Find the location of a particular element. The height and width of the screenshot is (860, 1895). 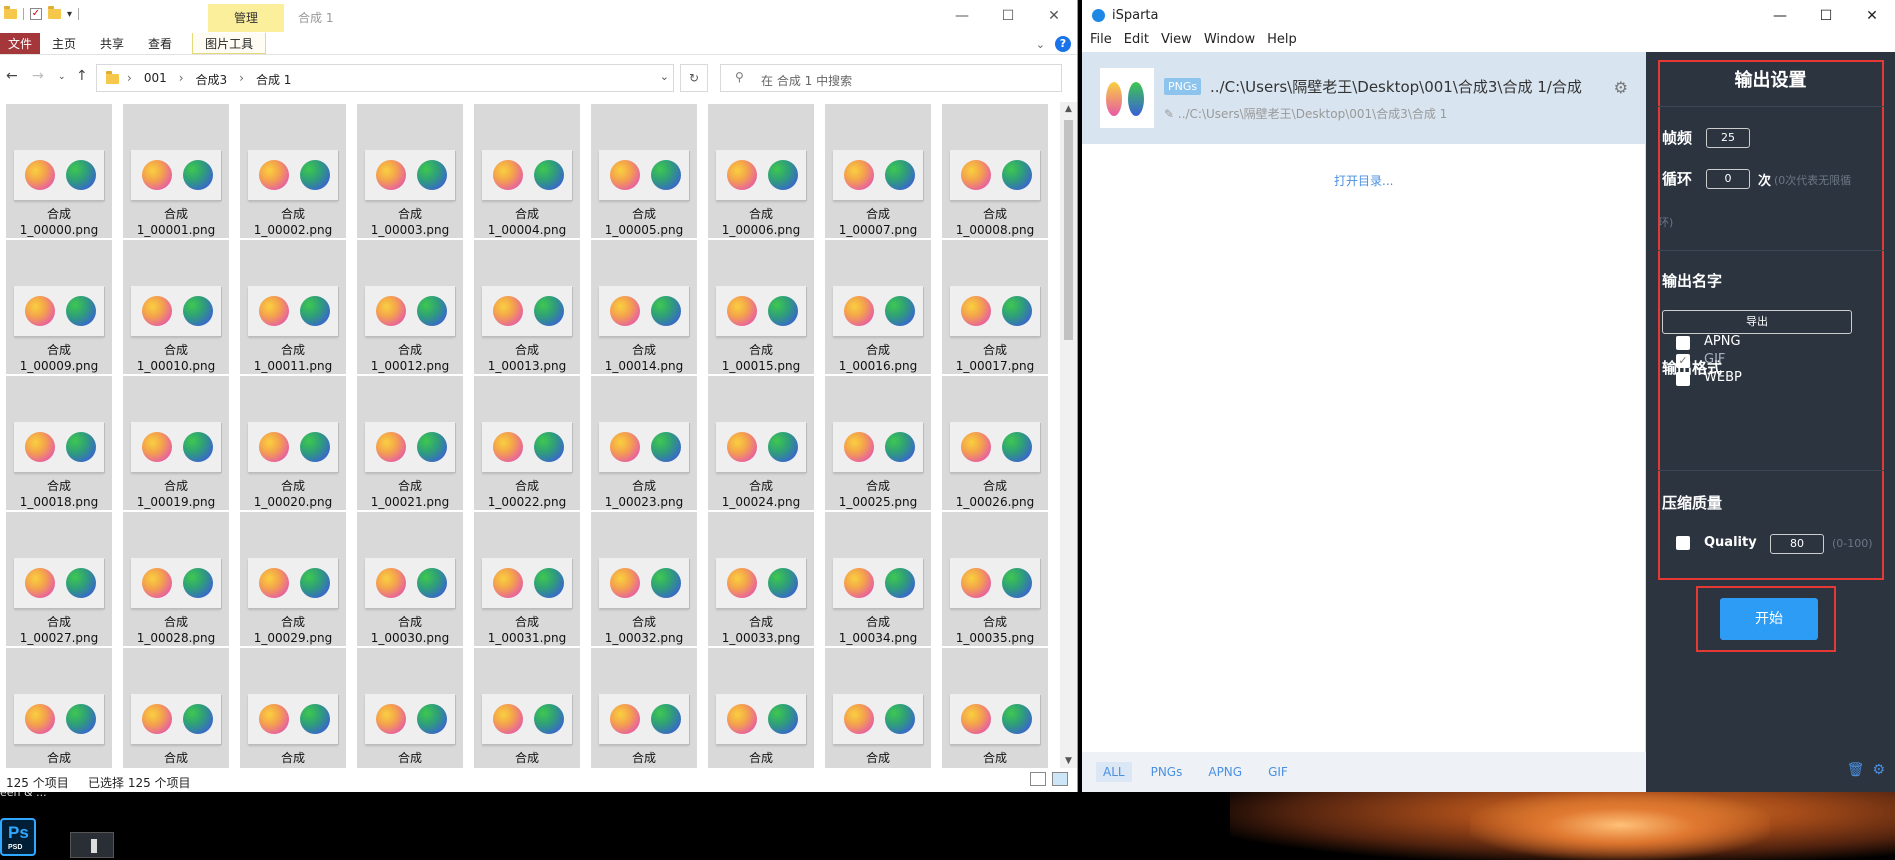

refresh-icon: ↻ is located at coordinates (694, 78).